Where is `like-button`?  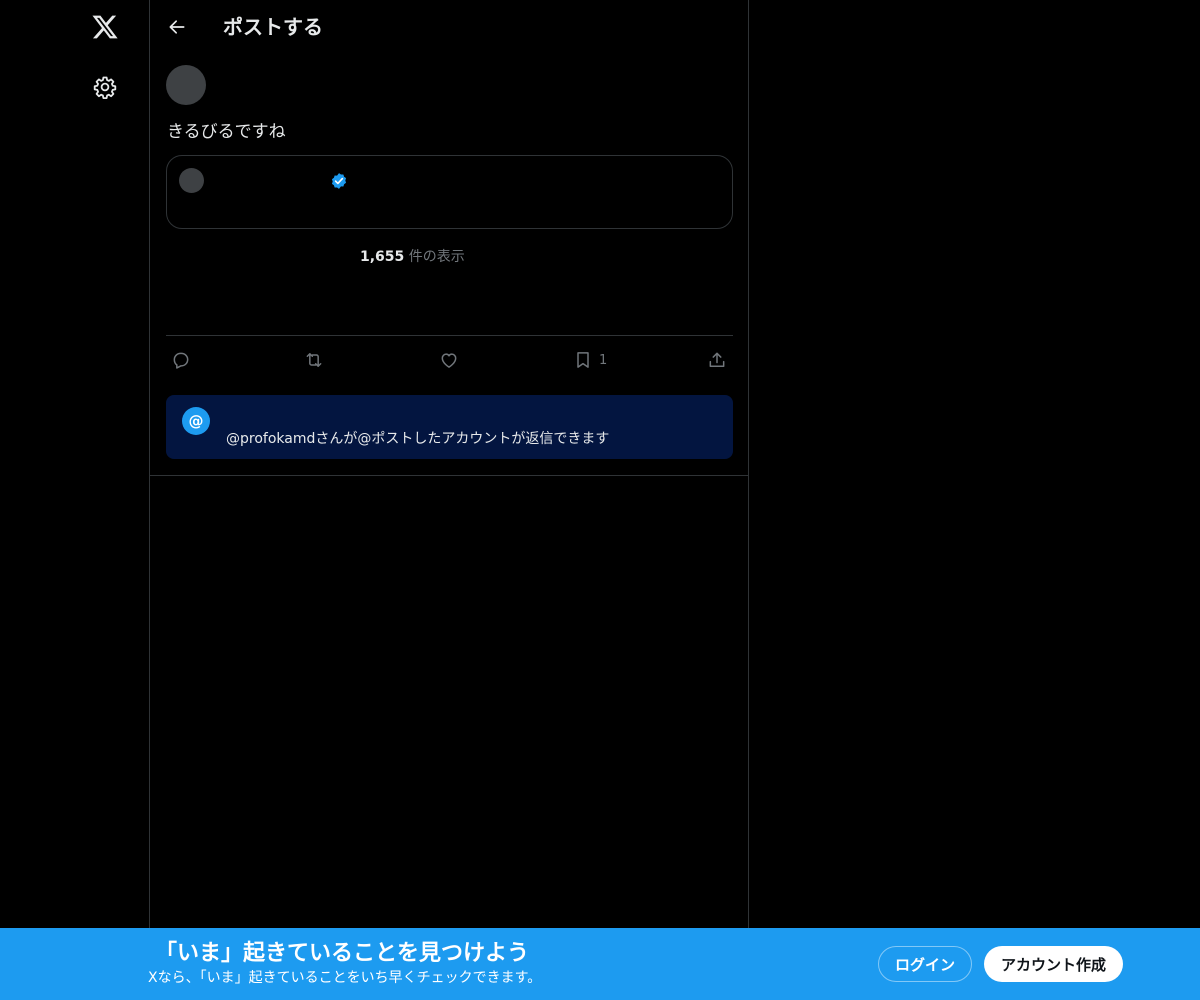 like-button is located at coordinates (449, 360).